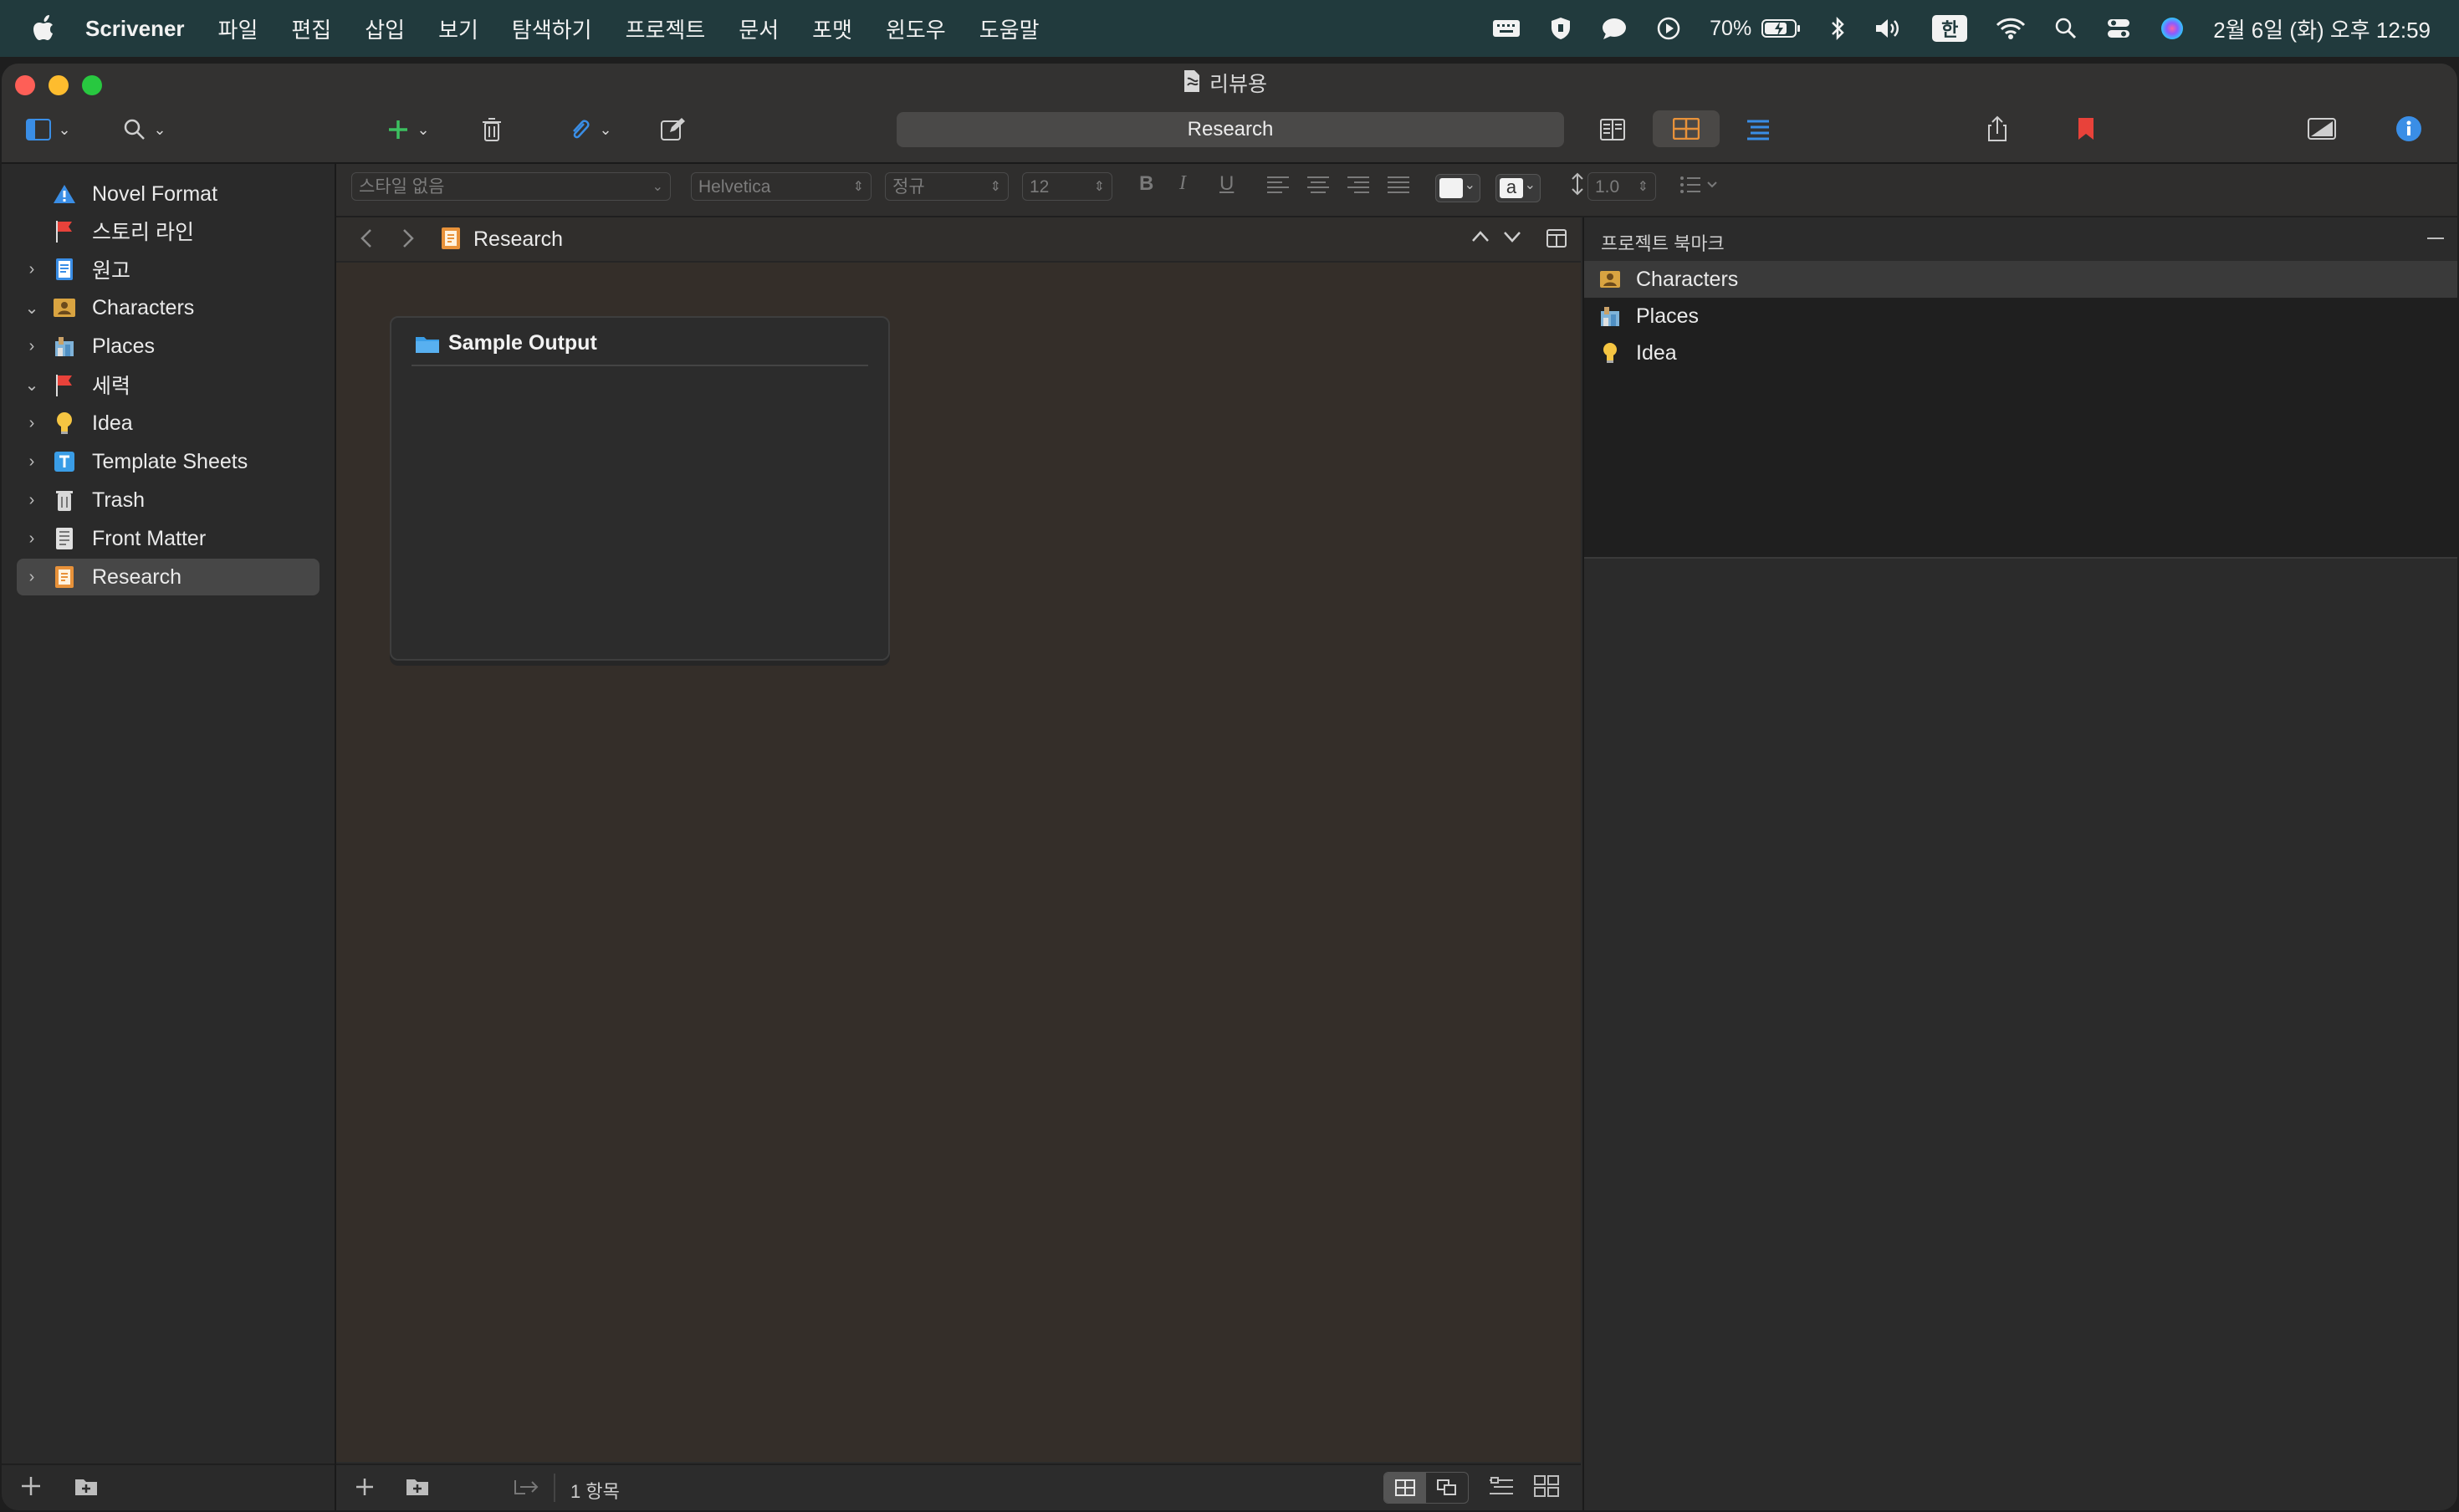 The image size is (2459, 1512). What do you see at coordinates (1182, 183) in the screenshot?
I see `italic-button: I` at bounding box center [1182, 183].